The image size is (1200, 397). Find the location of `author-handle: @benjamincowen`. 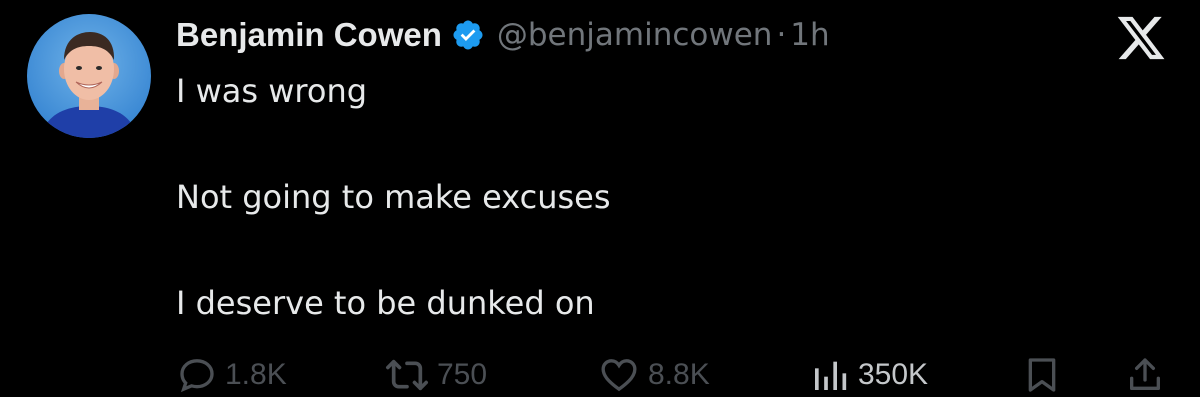

author-handle: @benjamincowen is located at coordinates (635, 35).